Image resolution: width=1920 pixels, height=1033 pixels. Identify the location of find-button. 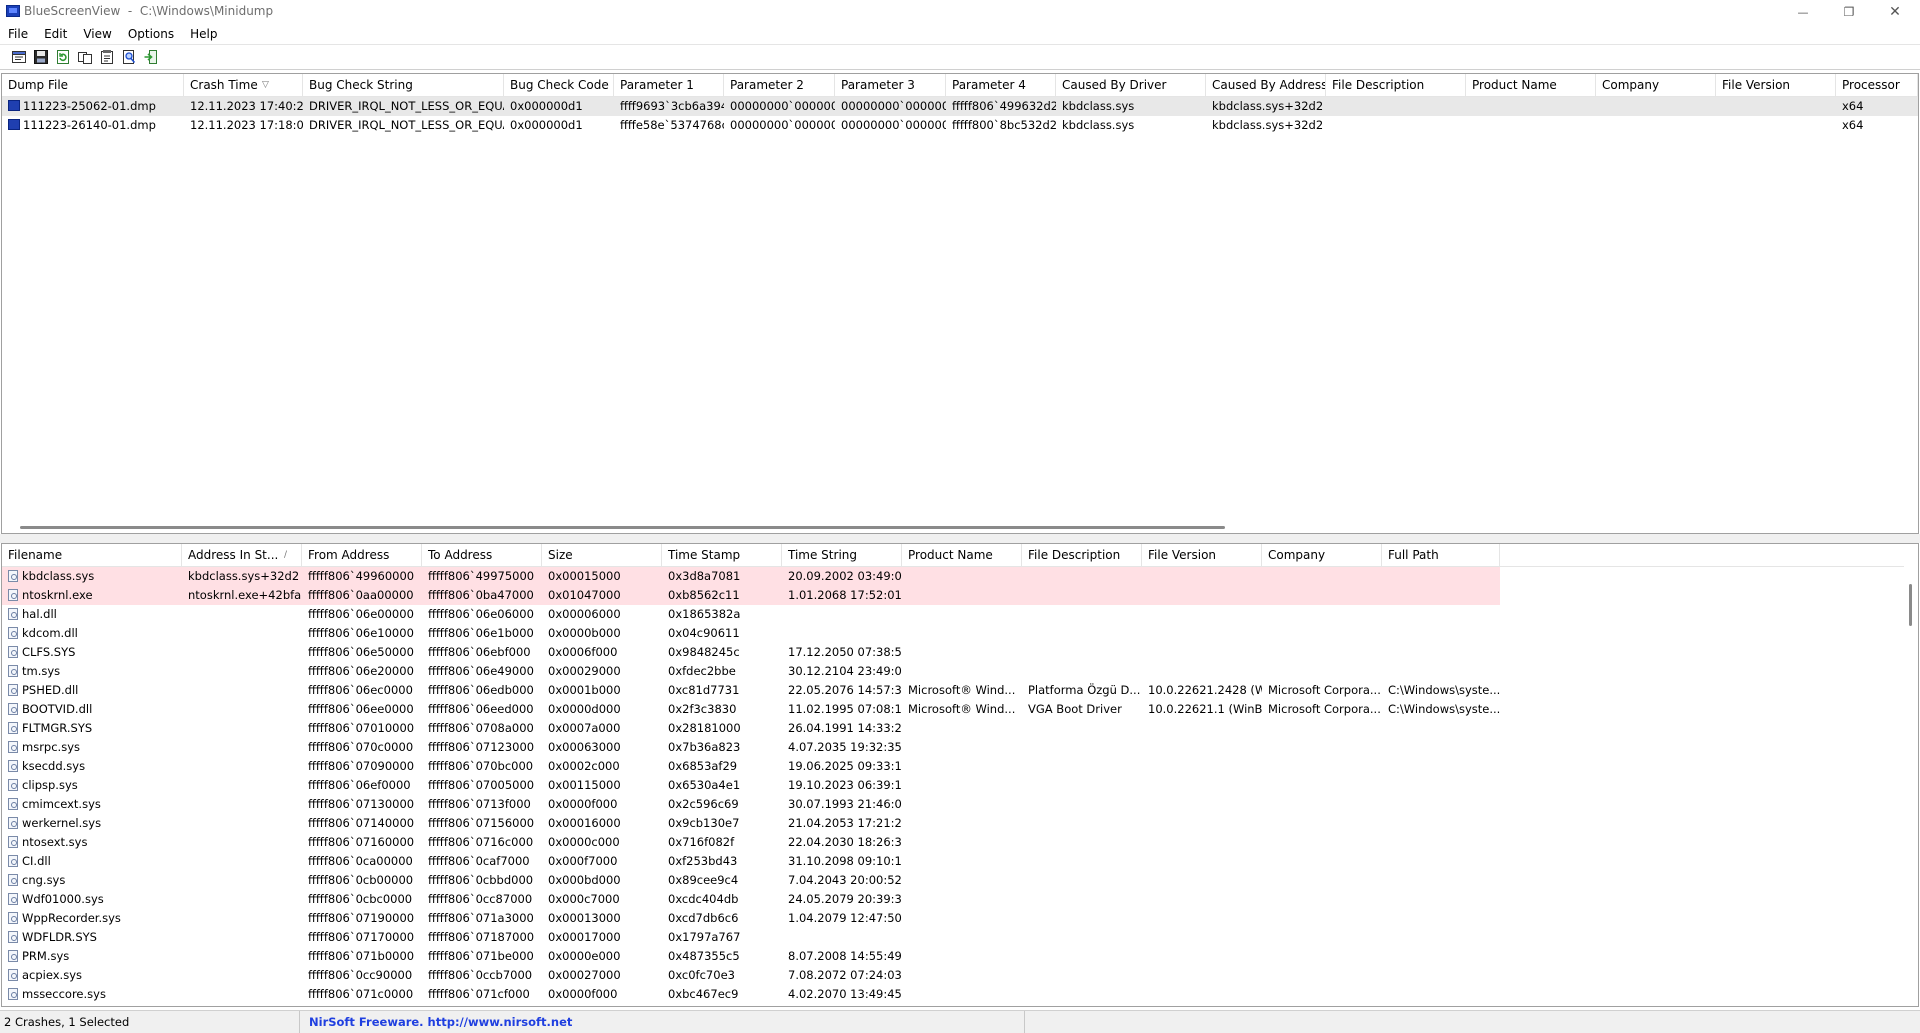
(129, 57).